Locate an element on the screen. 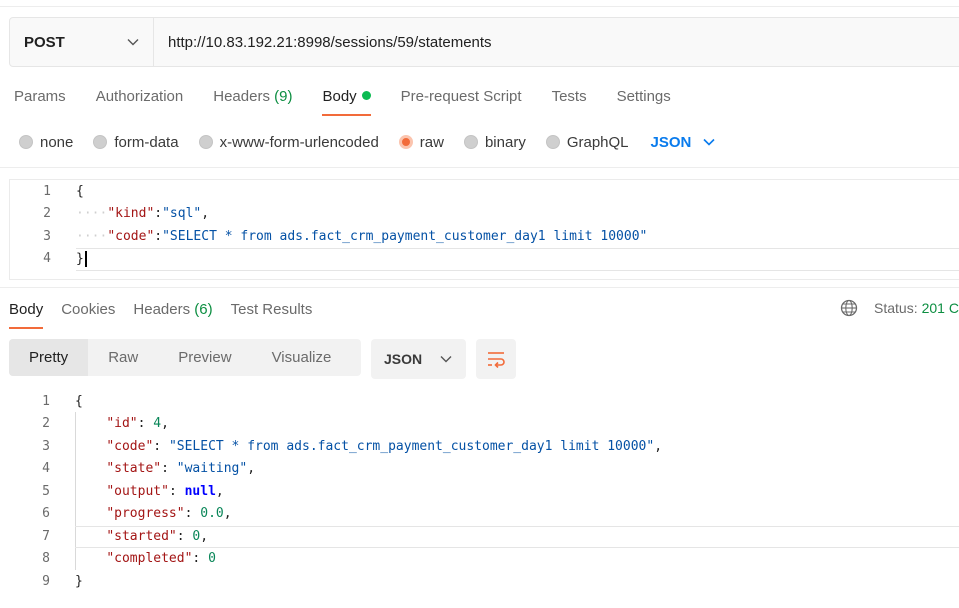 This screenshot has height=608, width=959. status-code: 201 C is located at coordinates (940, 308).